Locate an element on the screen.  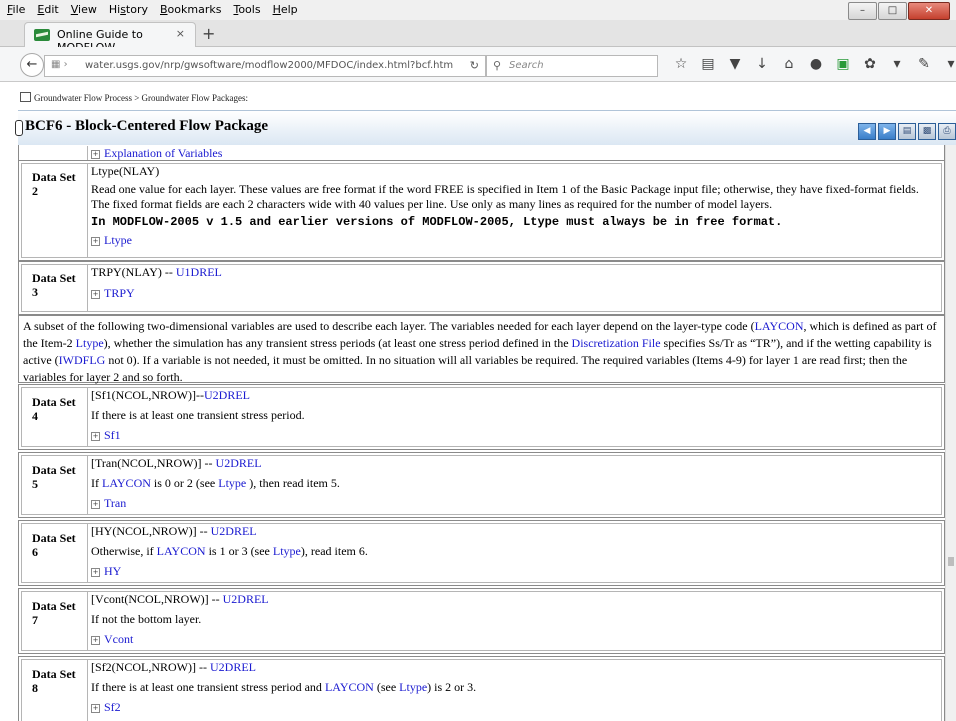
scrollbar-thumb is located at coordinates (951, 561).